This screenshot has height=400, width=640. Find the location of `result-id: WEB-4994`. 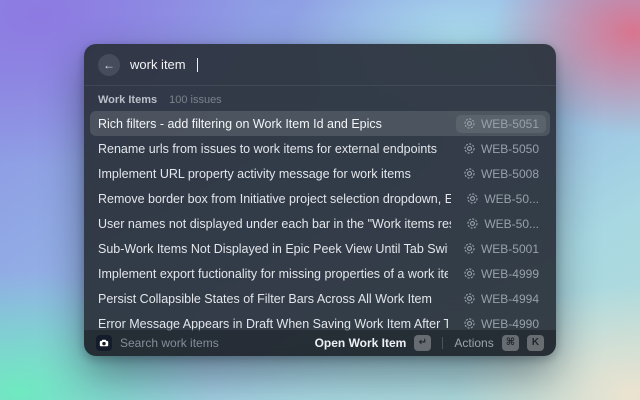

result-id: WEB-4994 is located at coordinates (509, 298).